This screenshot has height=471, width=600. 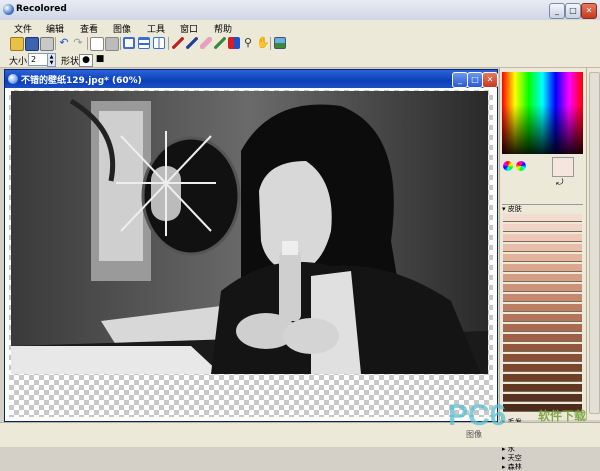 I want to click on redo-icon: ↷, so click(x=78, y=43).